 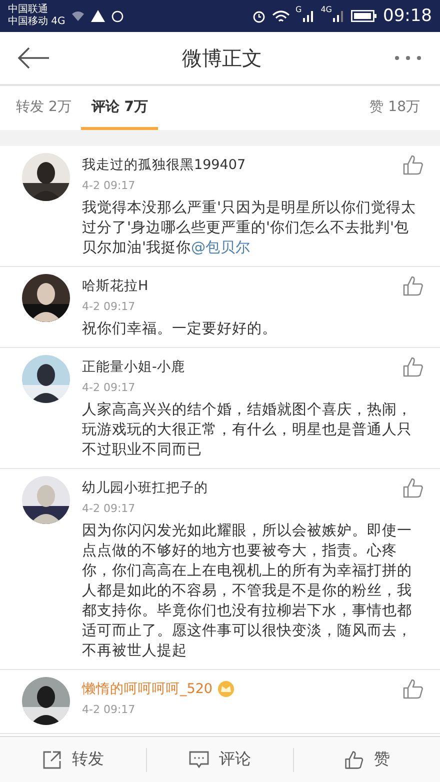 I want to click on battery-icon, so click(x=364, y=16).